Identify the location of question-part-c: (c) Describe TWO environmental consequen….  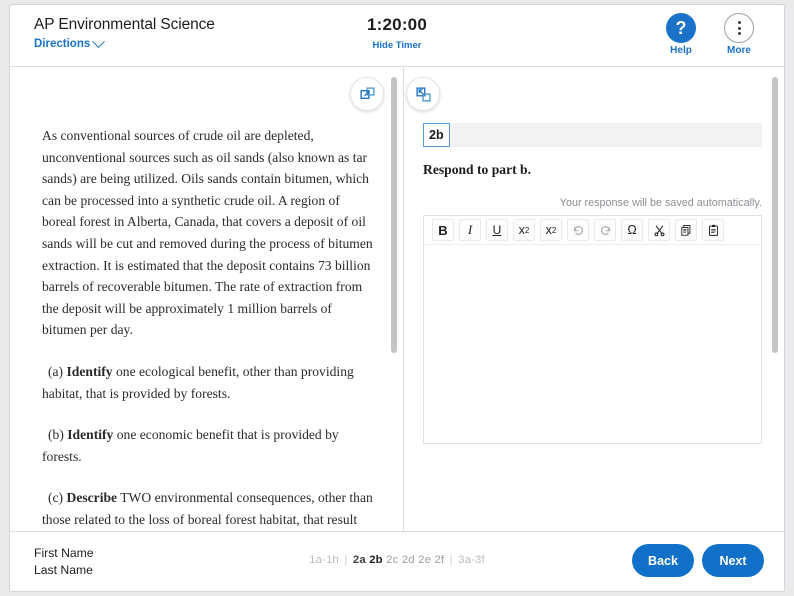
(208, 509).